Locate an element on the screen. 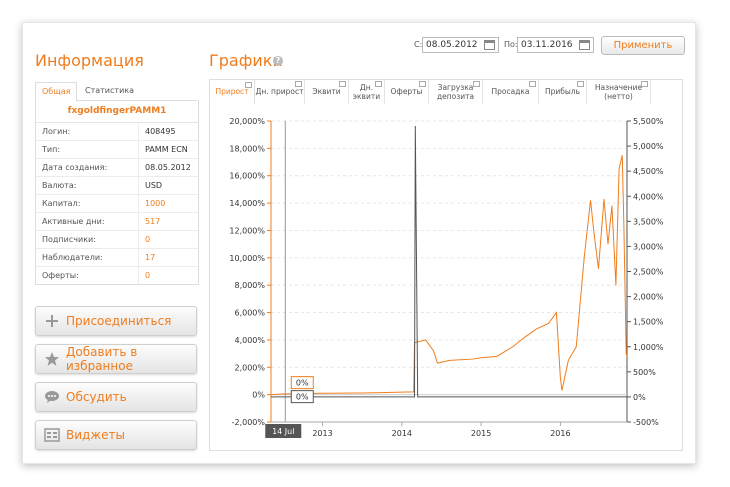 The image size is (730, 487). info-row: Активные дни: 517 is located at coordinates (117, 222).